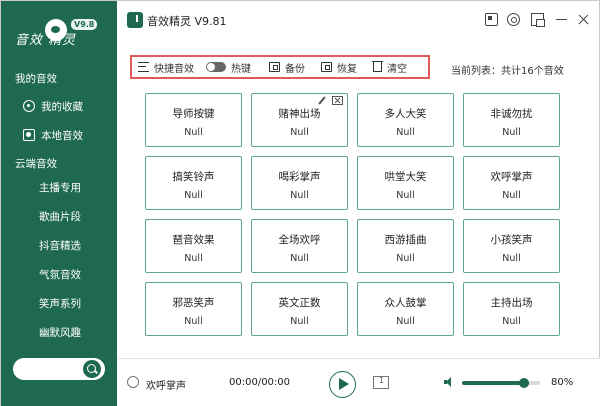 This screenshot has width=600, height=406. I want to click on clear-button: 清空, so click(389, 67).